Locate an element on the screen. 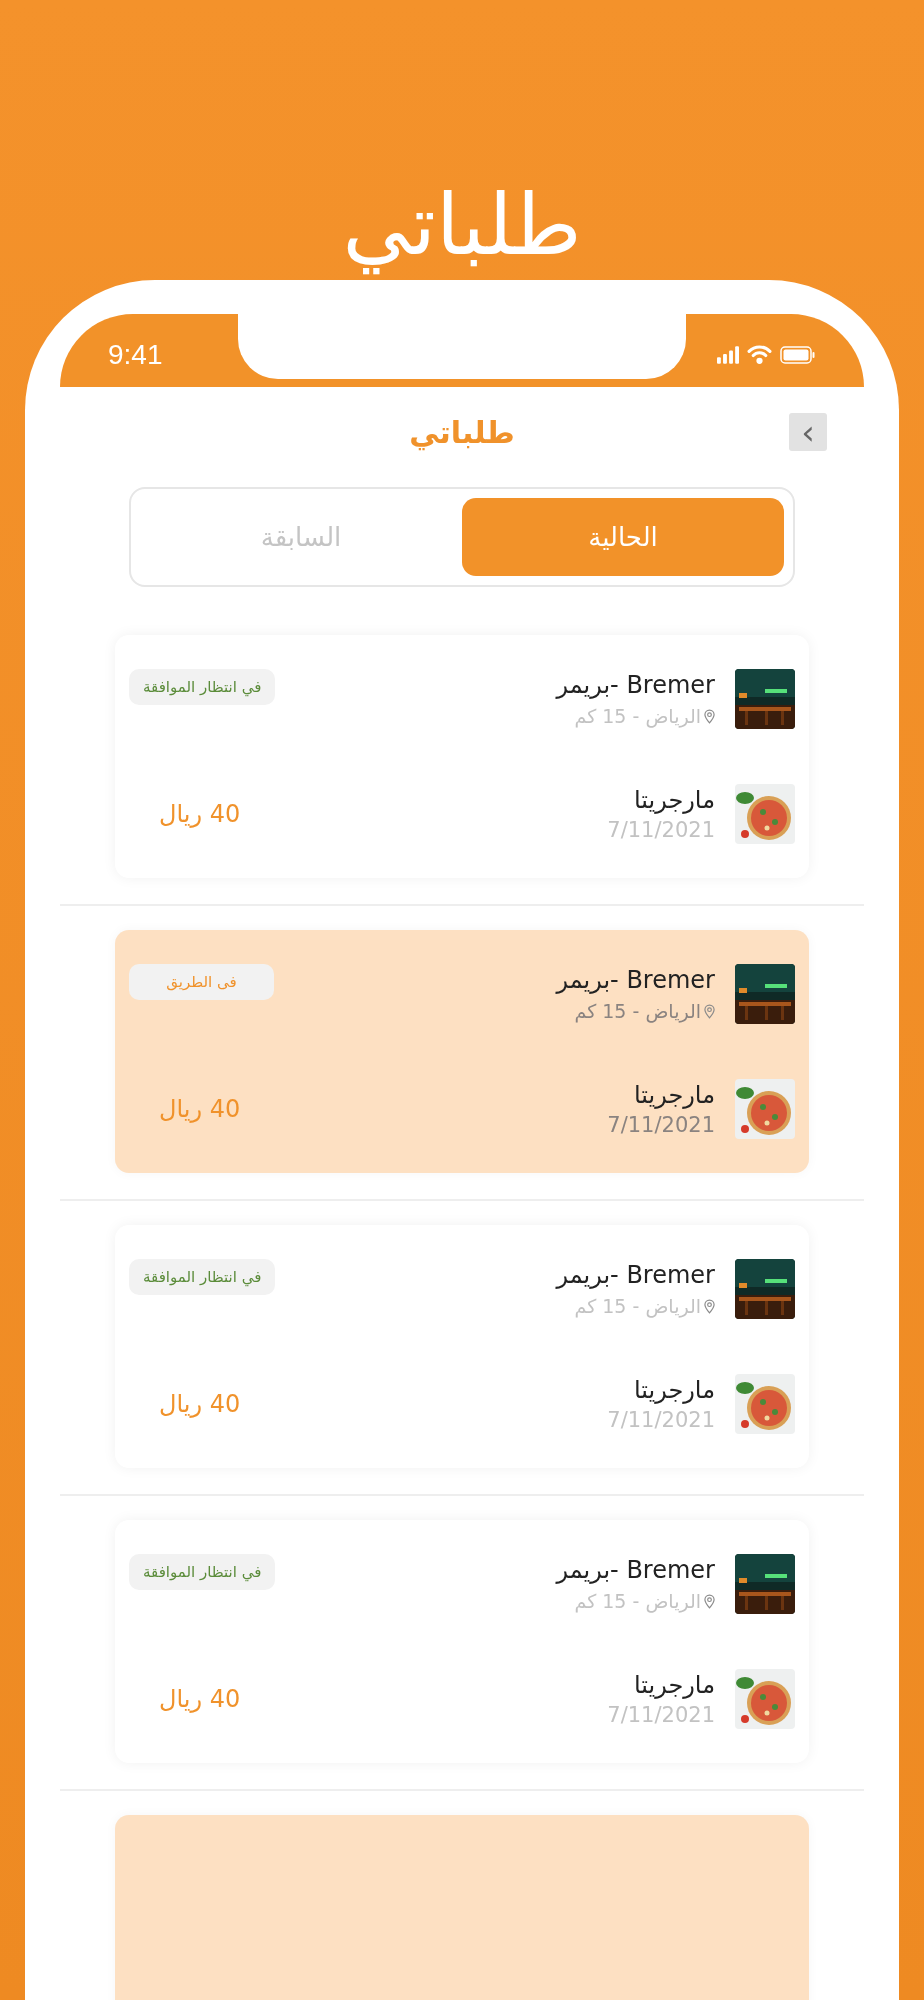  order-card is located at coordinates (462, 1907).